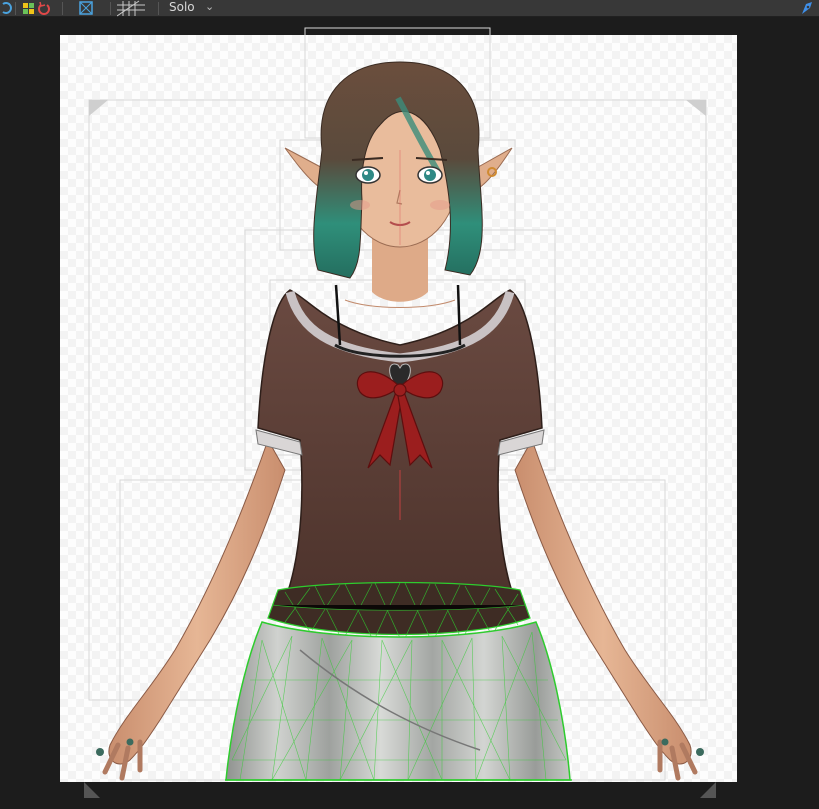 This screenshot has width=819, height=809. What do you see at coordinates (131, 8) in the screenshot?
I see `grid-icon` at bounding box center [131, 8].